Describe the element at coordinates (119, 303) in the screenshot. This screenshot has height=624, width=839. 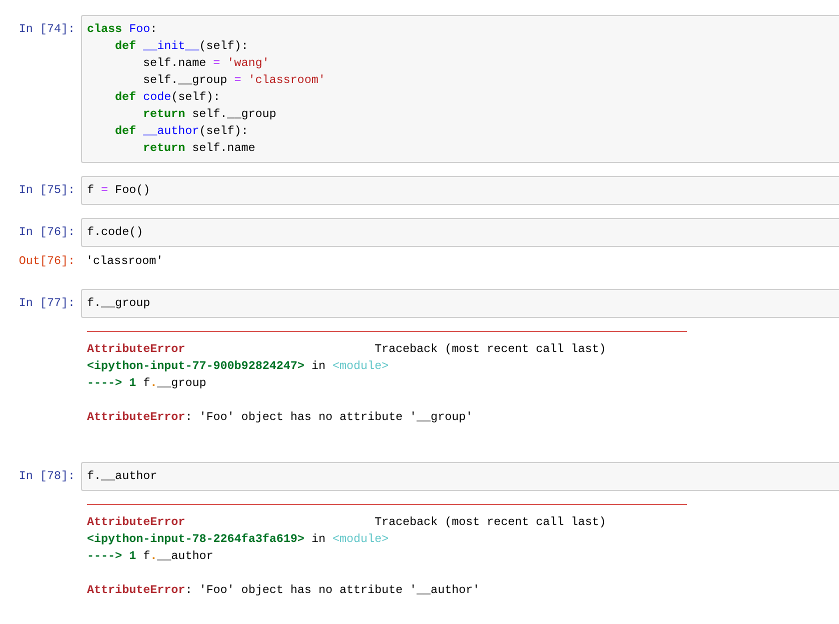
I see `code-line: f.__group` at that location.